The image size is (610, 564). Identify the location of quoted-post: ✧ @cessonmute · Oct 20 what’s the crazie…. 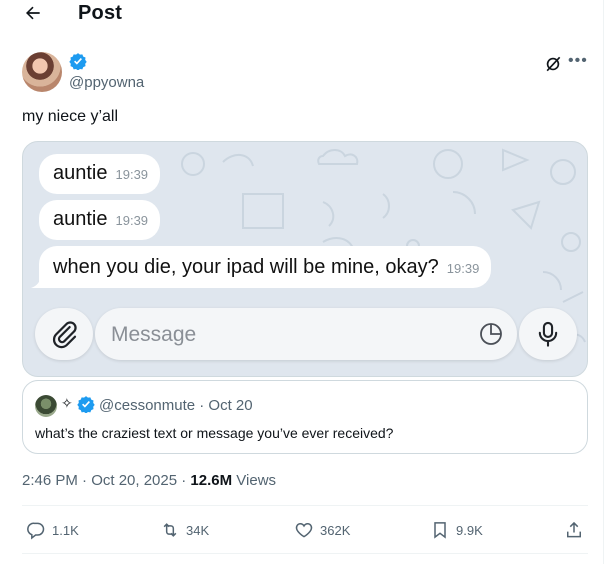
(305, 417).